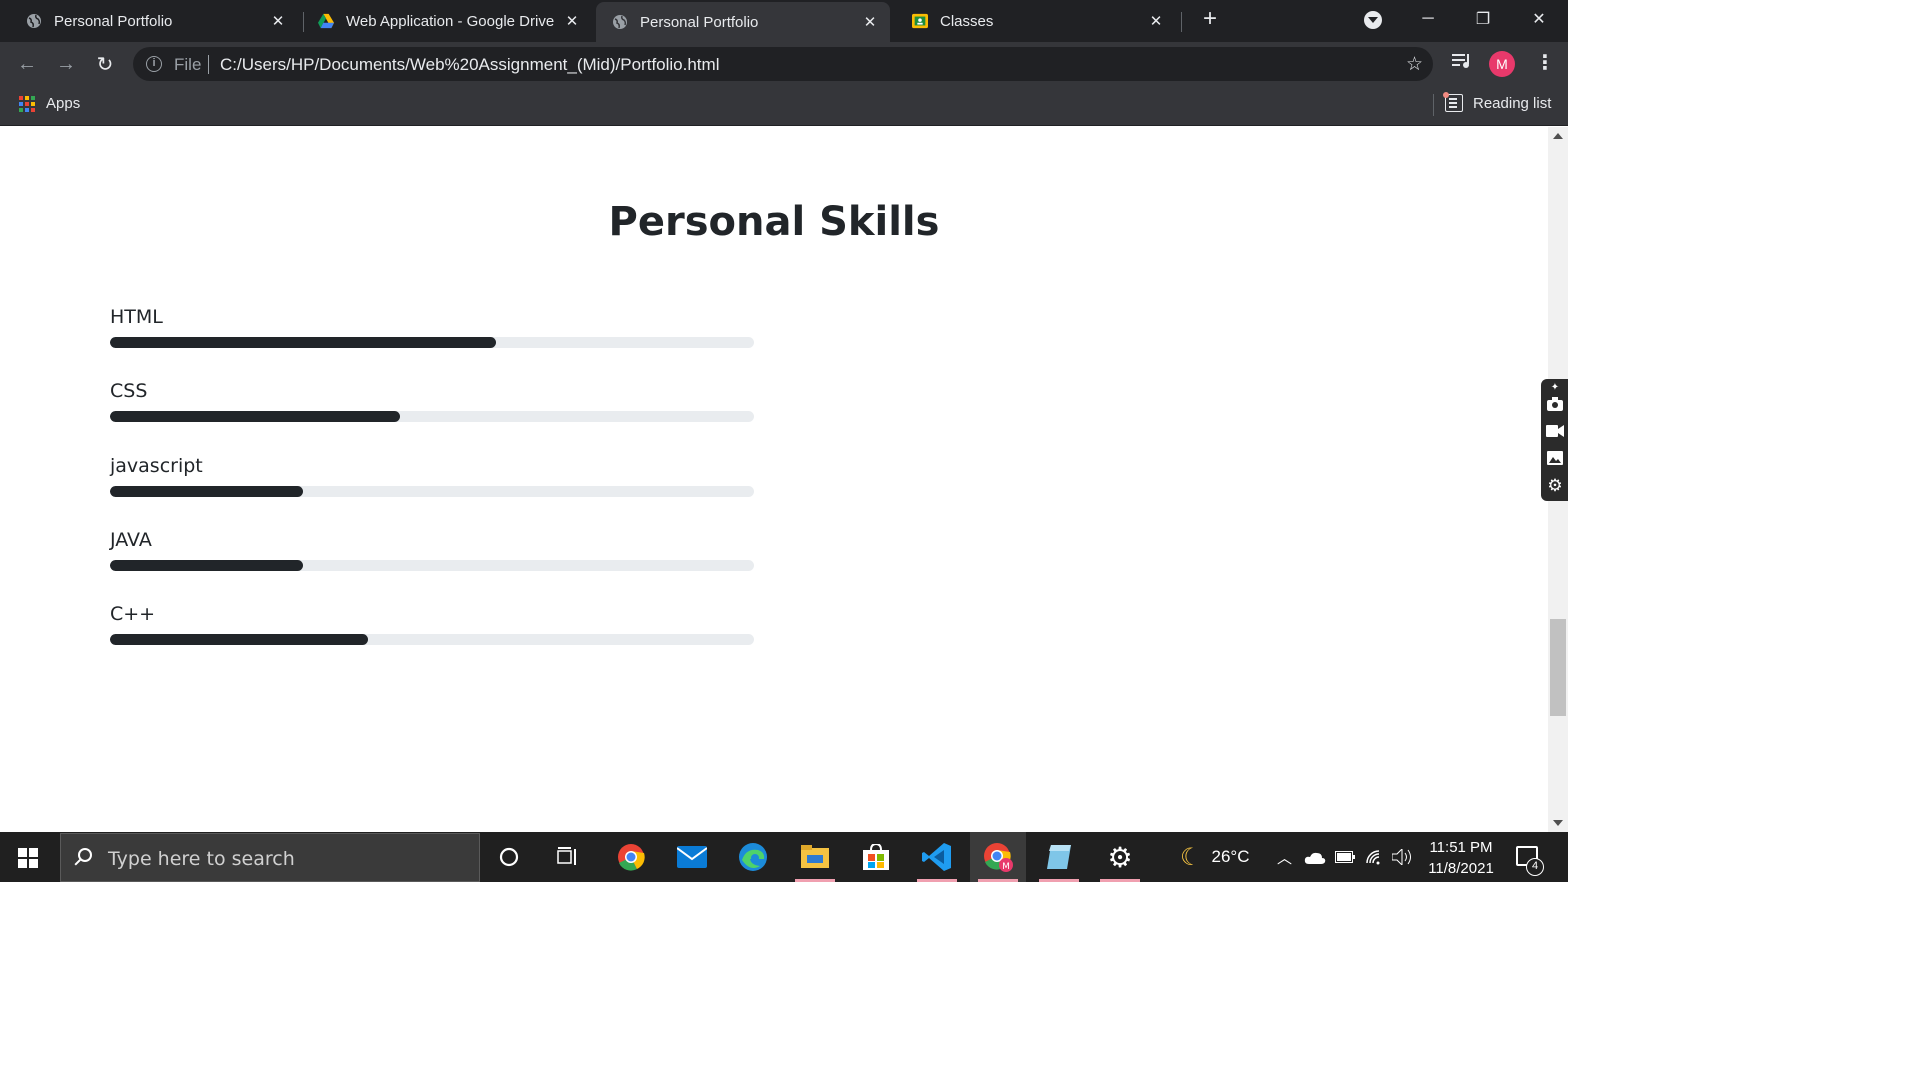  I want to click on tab-personal-portfolio-1: Personal Portfolio ✕, so click(149, 21).